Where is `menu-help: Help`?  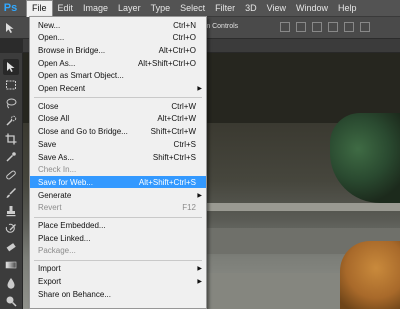 menu-help: Help is located at coordinates (347, 8).